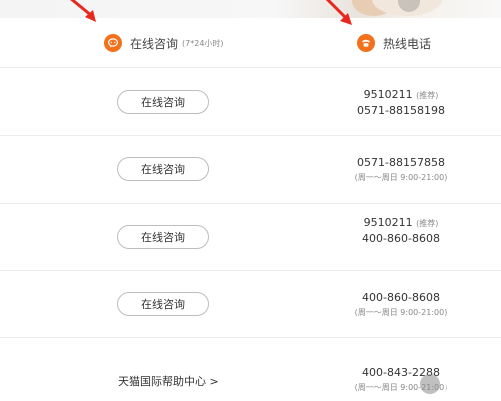 The width and height of the screenshot is (501, 401). I want to click on telephone-icon, so click(366, 43).